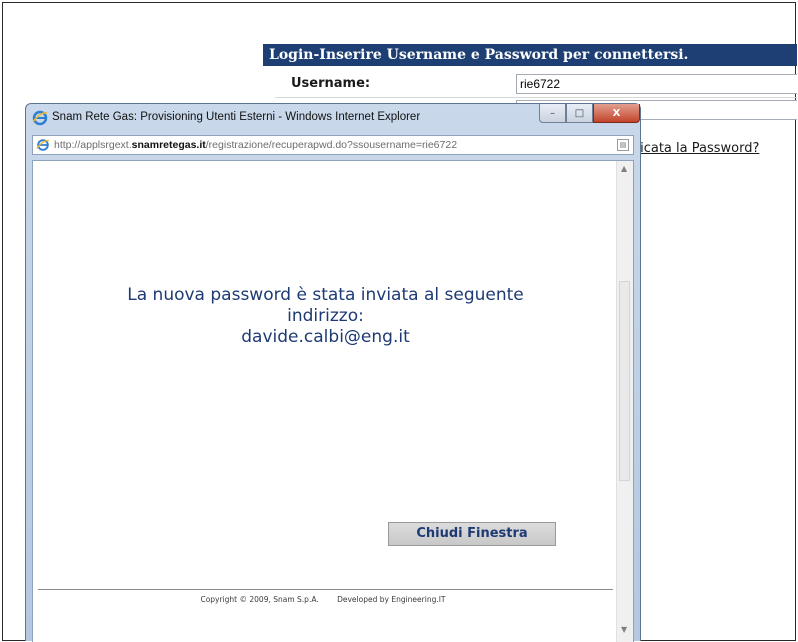  What do you see at coordinates (656, 84) in the screenshot?
I see `username-field: rie6722` at bounding box center [656, 84].